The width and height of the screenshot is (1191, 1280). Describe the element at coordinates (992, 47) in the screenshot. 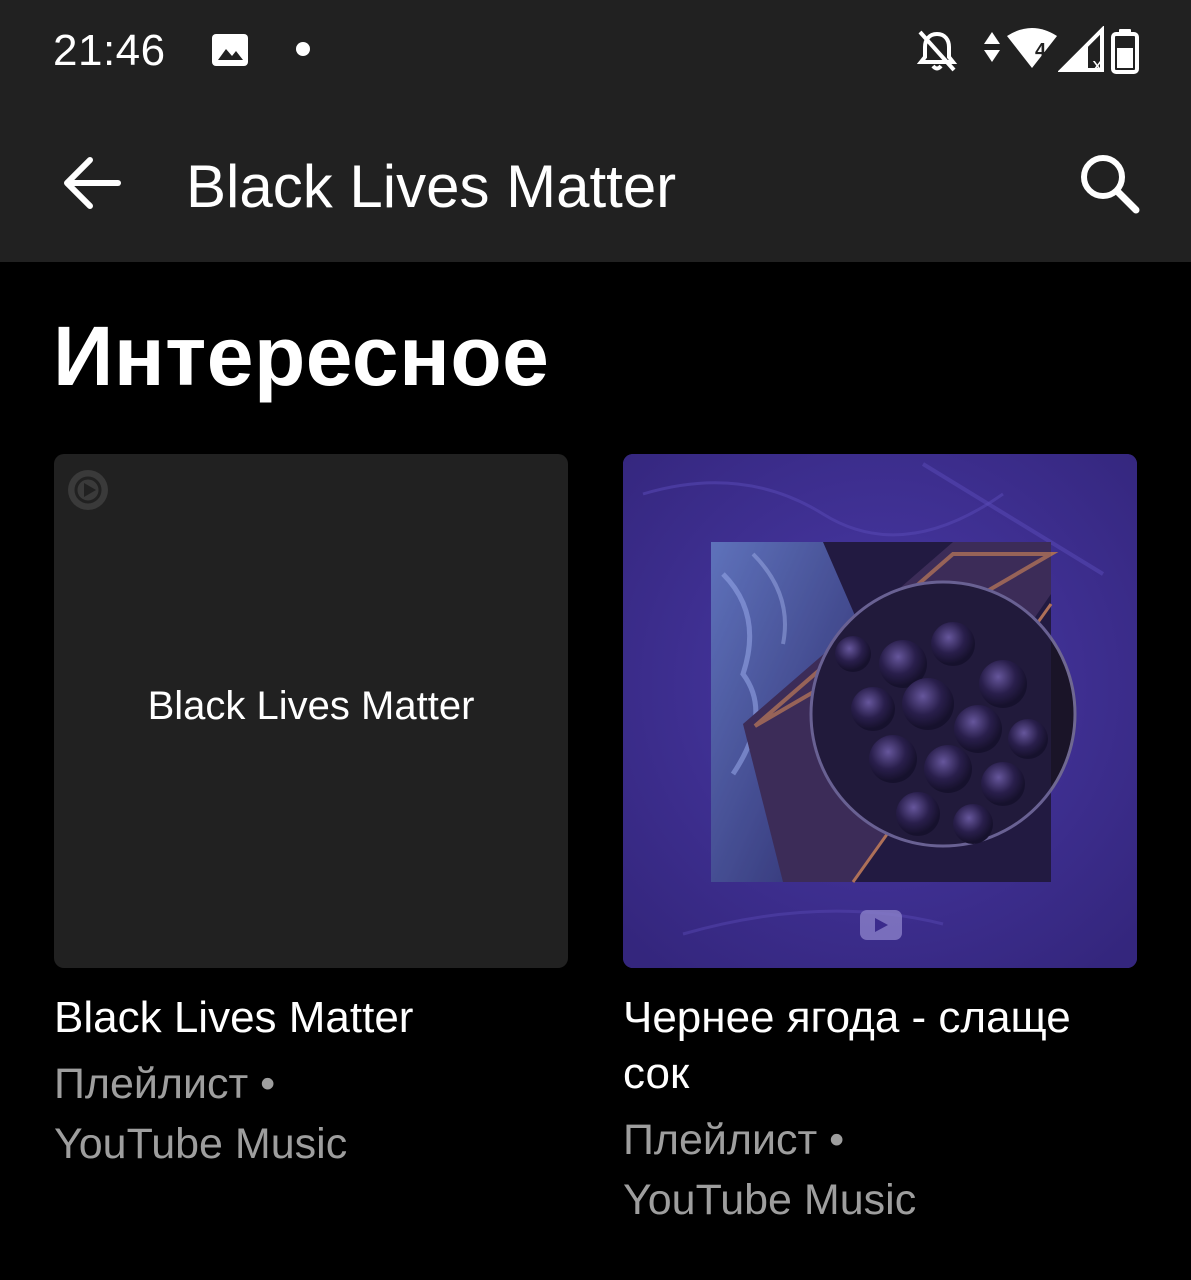

I see `data-arrows-icon` at that location.